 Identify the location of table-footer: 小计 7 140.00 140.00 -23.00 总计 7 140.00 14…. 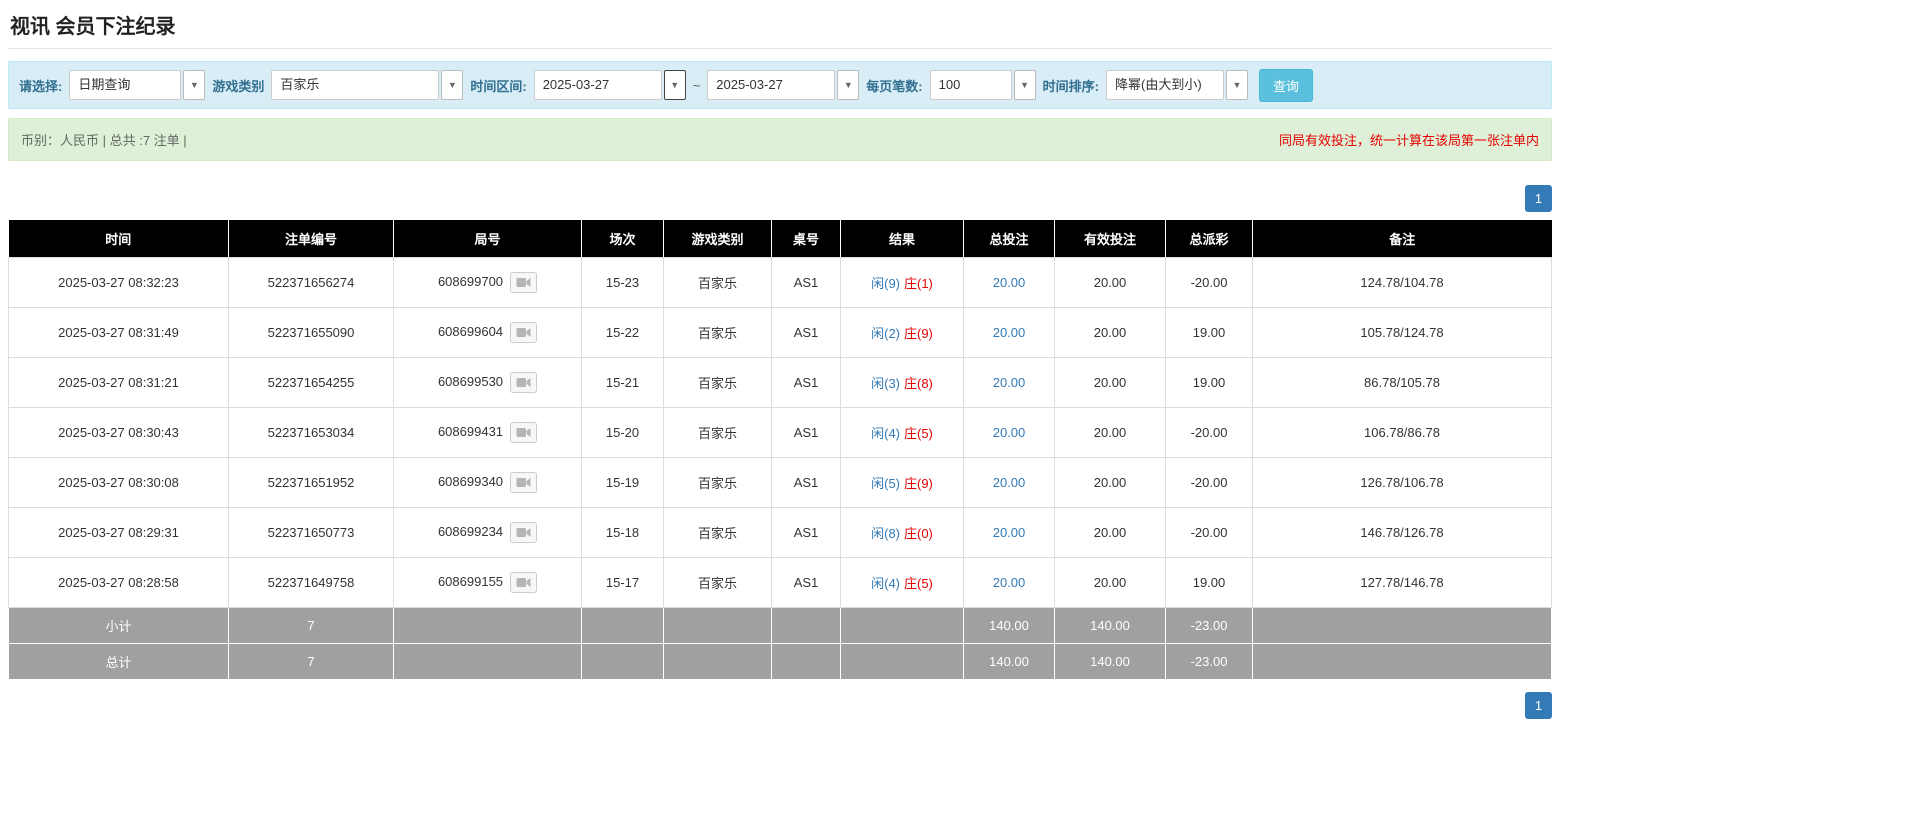
(780, 643).